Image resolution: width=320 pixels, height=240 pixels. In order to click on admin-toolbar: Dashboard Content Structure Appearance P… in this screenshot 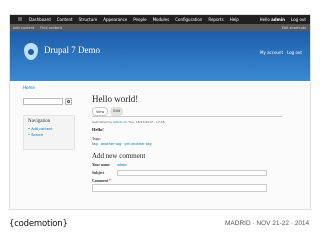, I will do `click(160, 19)`.